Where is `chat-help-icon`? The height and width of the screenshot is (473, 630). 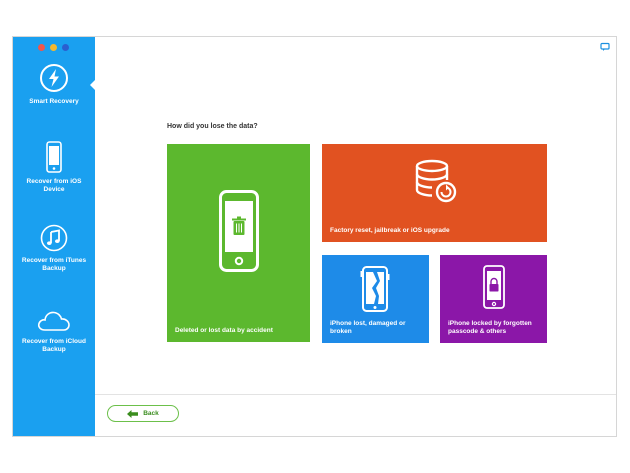
chat-help-icon is located at coordinates (605, 47).